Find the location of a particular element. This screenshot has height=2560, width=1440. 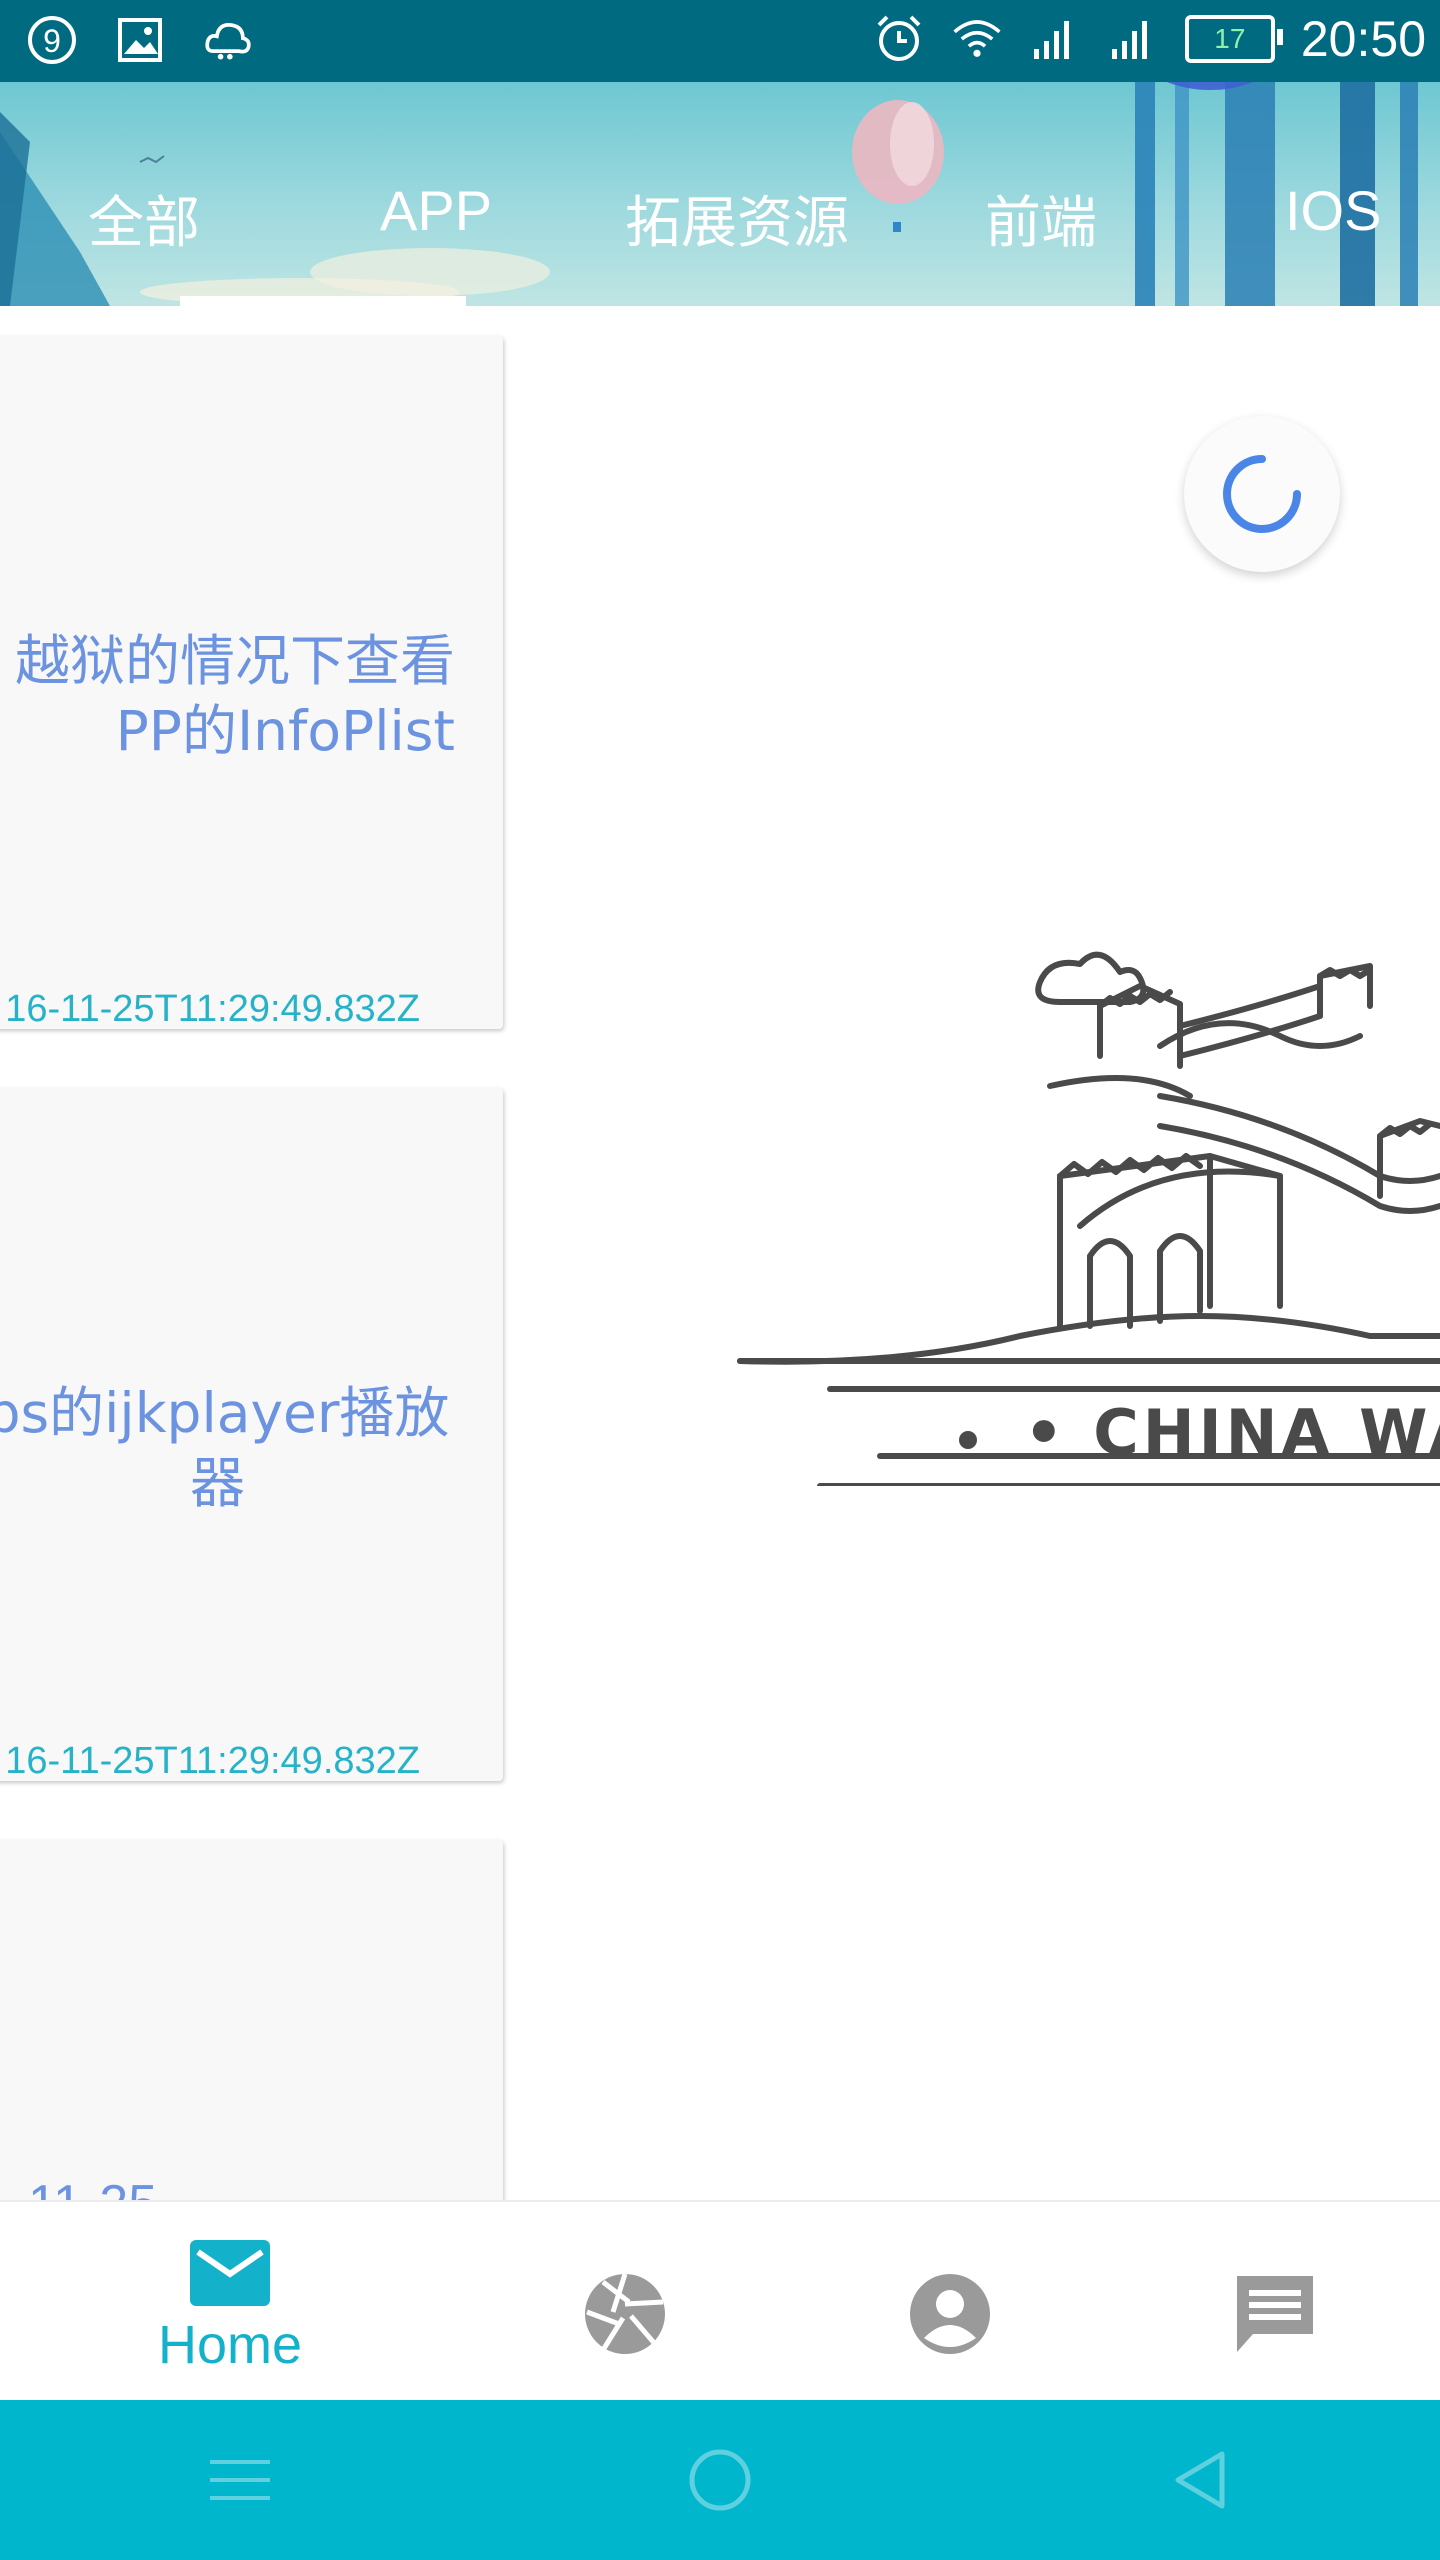

mail-icon is located at coordinates (230, 2273).